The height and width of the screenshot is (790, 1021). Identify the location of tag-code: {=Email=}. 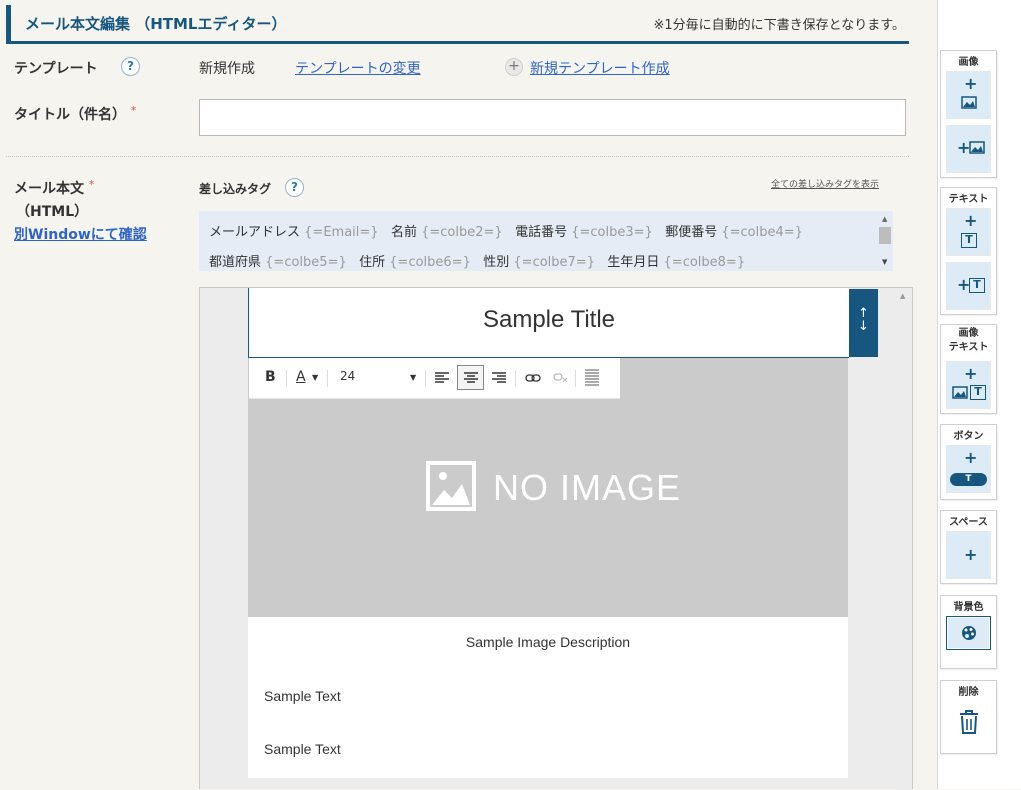
(341, 232).